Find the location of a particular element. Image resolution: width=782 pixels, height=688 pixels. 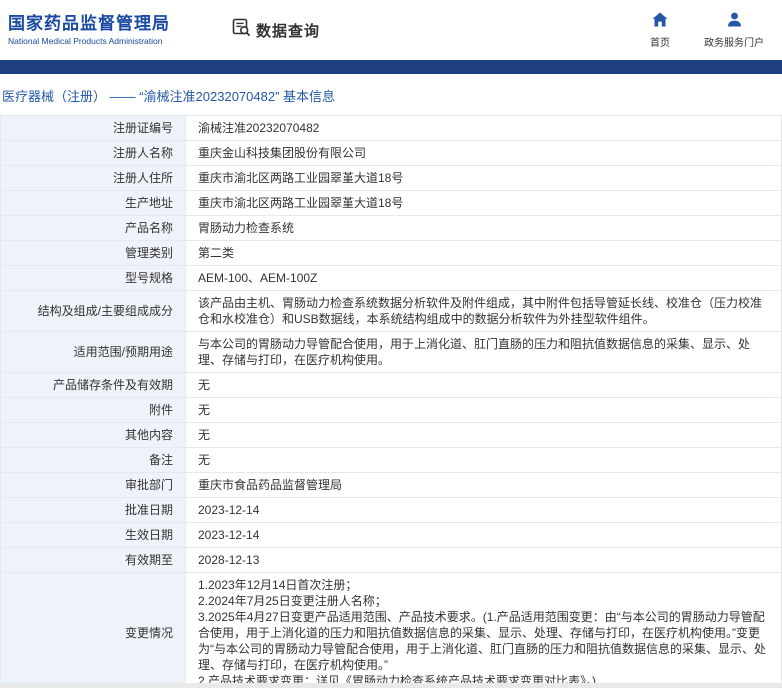

table-row: 注册人住所 重庆市渝北区两路工业园翠堇大道18号 is located at coordinates (391, 178).